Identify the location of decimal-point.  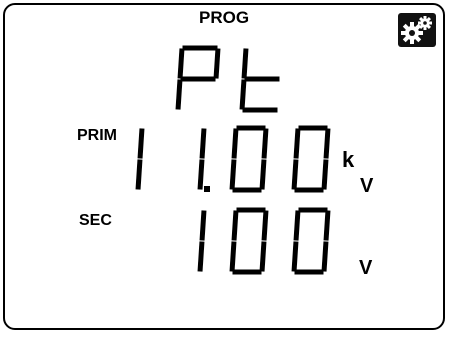
(207, 189).